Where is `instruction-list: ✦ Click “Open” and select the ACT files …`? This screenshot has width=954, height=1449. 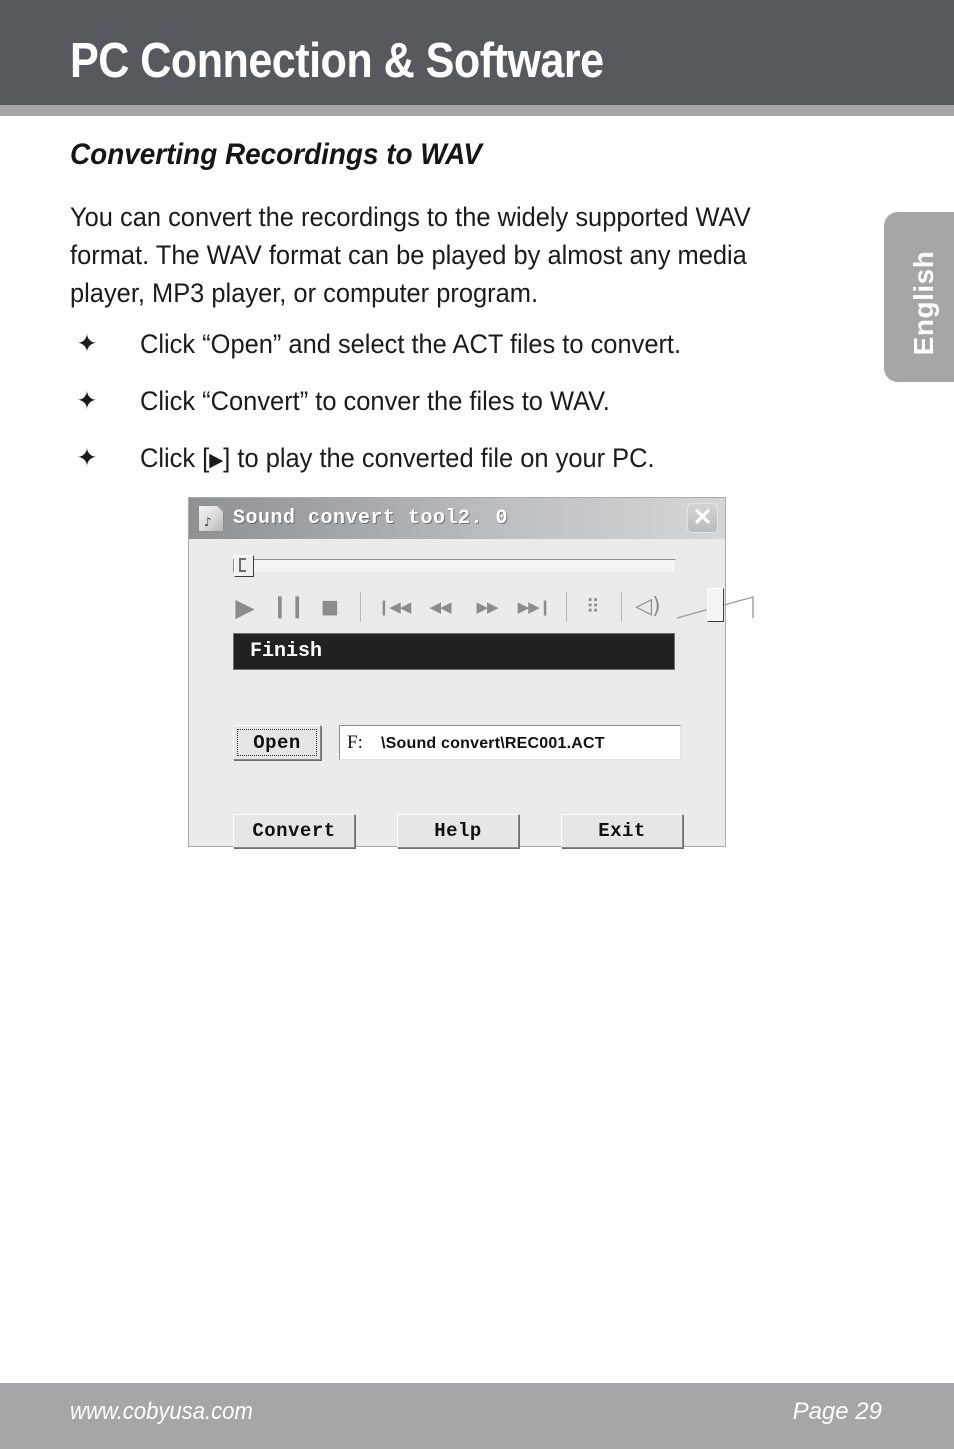
instruction-list: ✦ Click “Open” and select the ACT files … is located at coordinates (470, 413).